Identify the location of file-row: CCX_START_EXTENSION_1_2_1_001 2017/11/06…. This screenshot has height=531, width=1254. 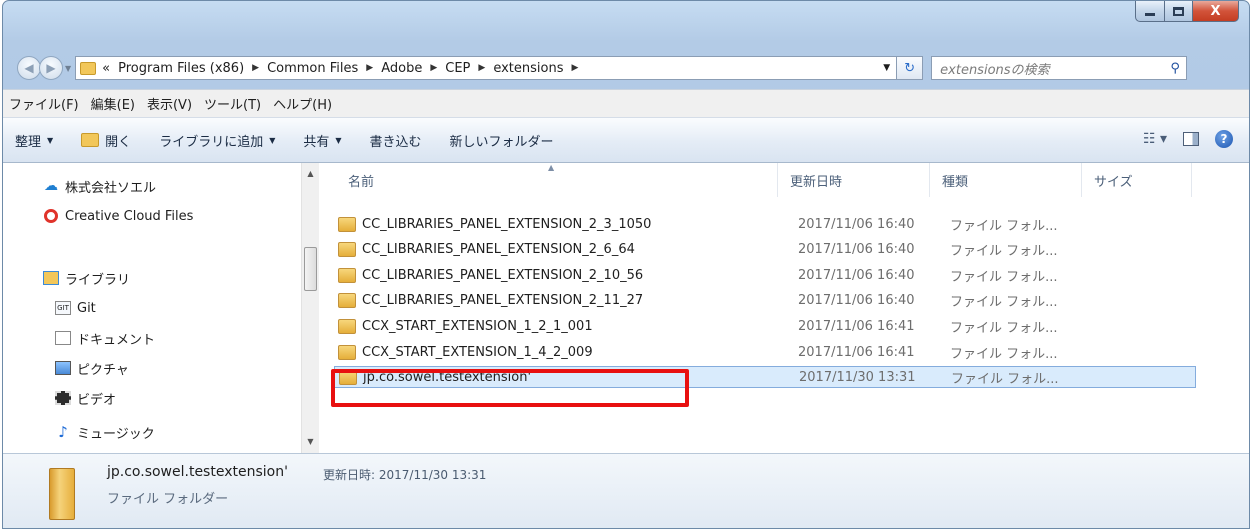
(765, 326).